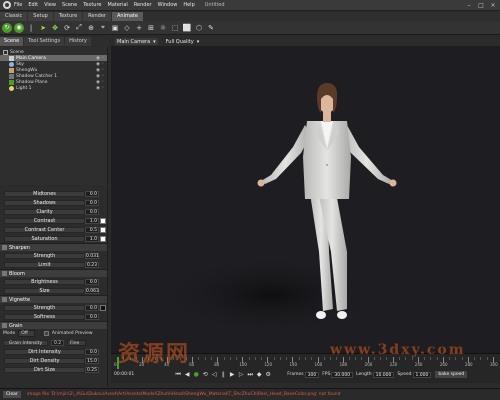 This screenshot has width=500, height=400. I want to click on keyframe-icon: ◆, so click(259, 375).